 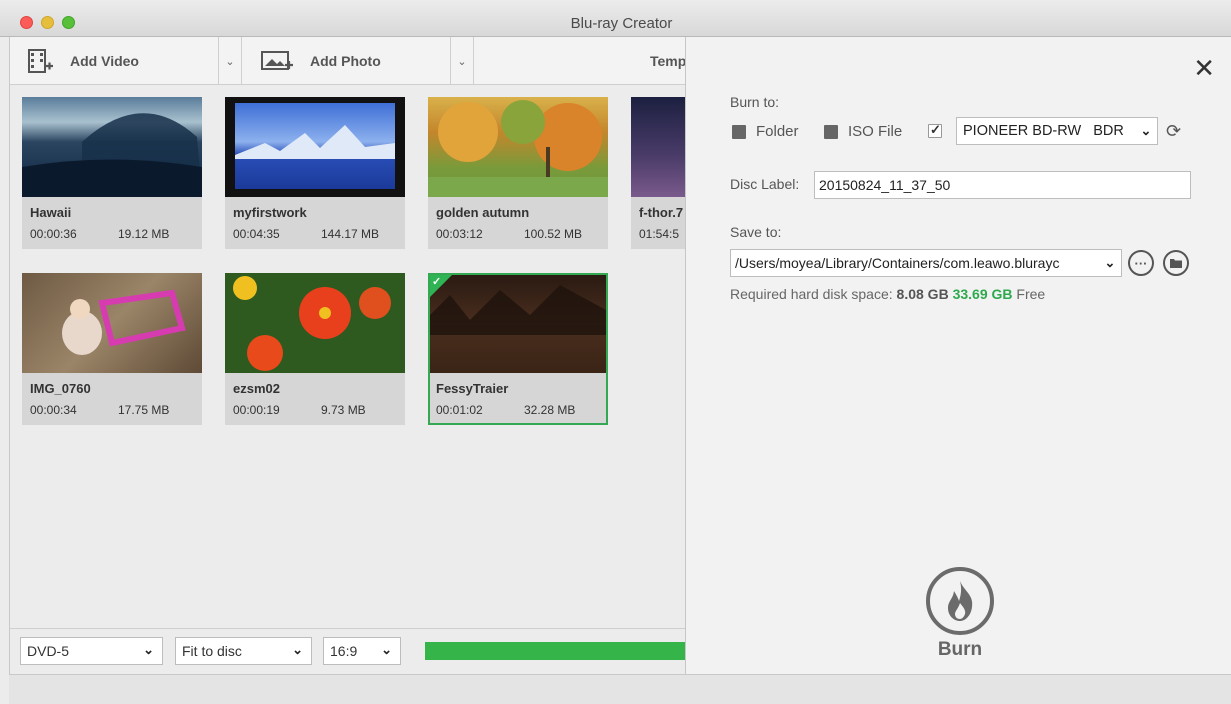 What do you see at coordinates (53, 234) in the screenshot?
I see `video-duration: 00:00:36` at bounding box center [53, 234].